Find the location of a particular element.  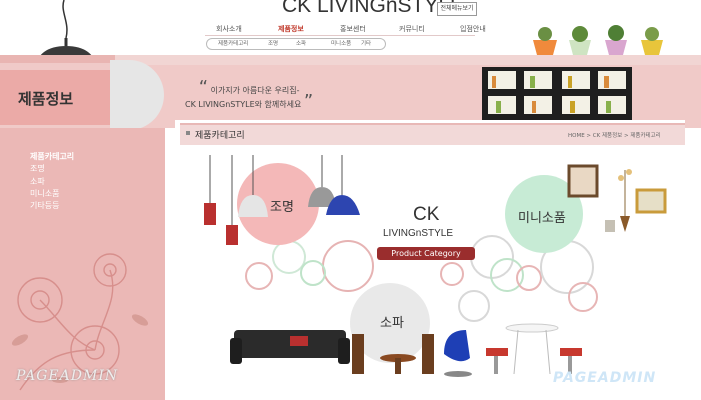

product-category-badge: Product Category is located at coordinates (426, 253).